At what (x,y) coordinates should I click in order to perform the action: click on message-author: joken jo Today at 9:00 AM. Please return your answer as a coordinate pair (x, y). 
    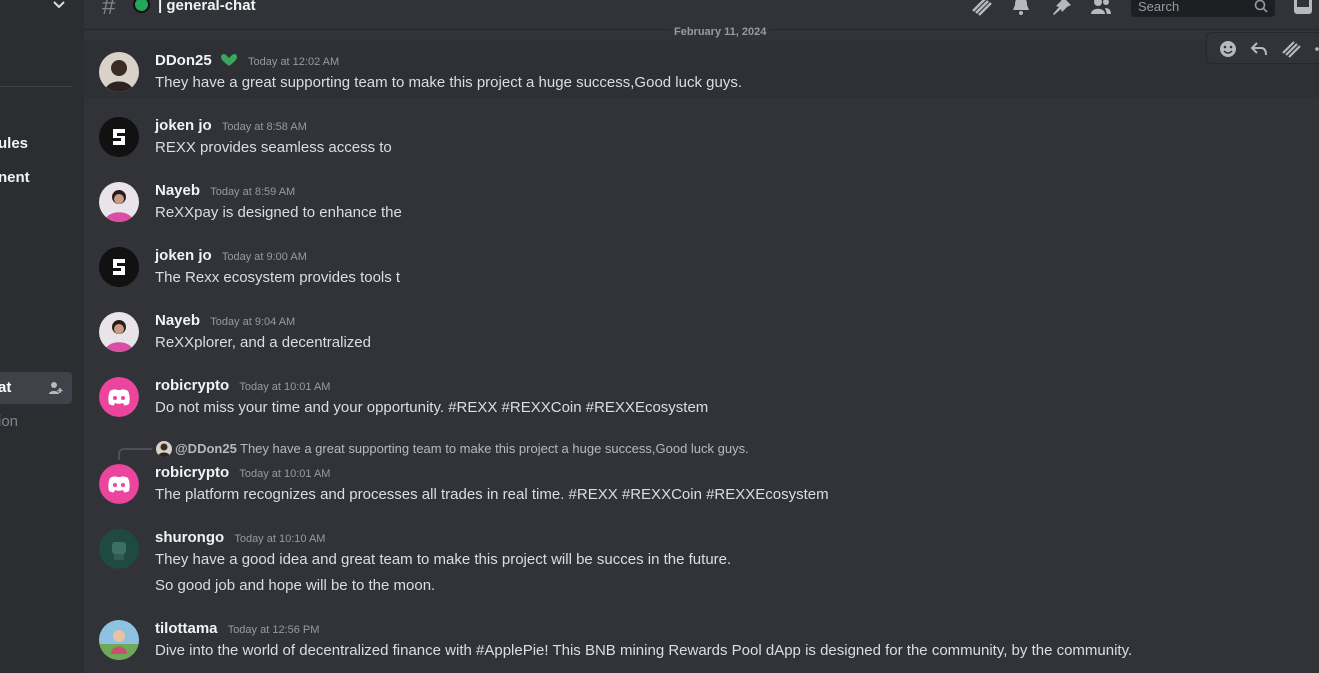
    Looking at the image, I should click on (231, 255).